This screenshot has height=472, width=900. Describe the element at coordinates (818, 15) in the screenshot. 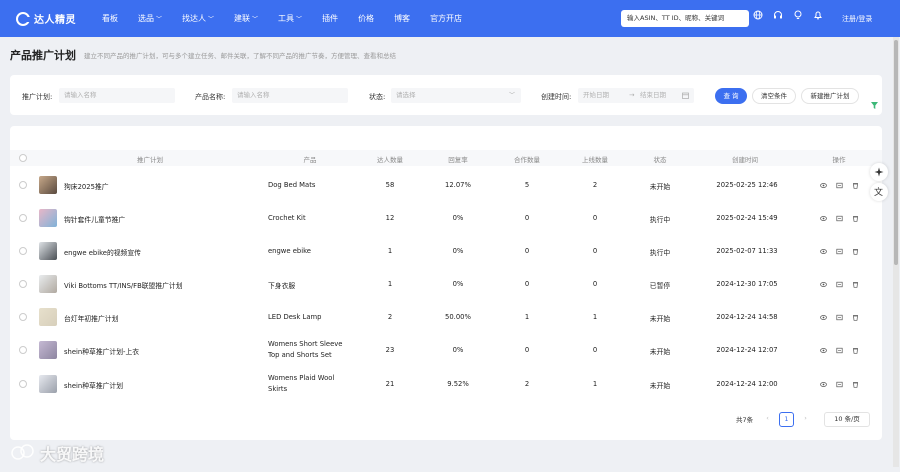

I see `bell-icon` at that location.